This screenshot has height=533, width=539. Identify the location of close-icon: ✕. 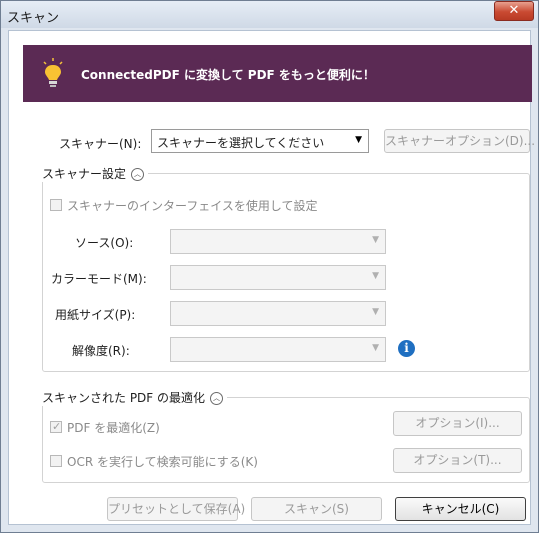
(514, 10).